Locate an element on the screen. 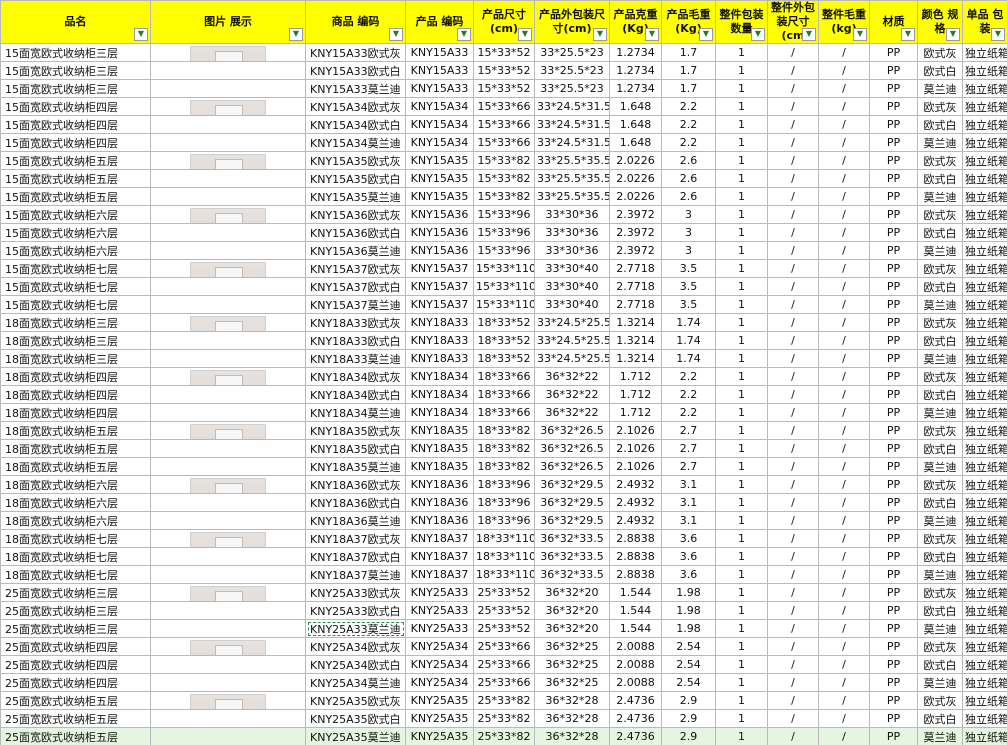  table-cell: 3.6 is located at coordinates (688, 574).